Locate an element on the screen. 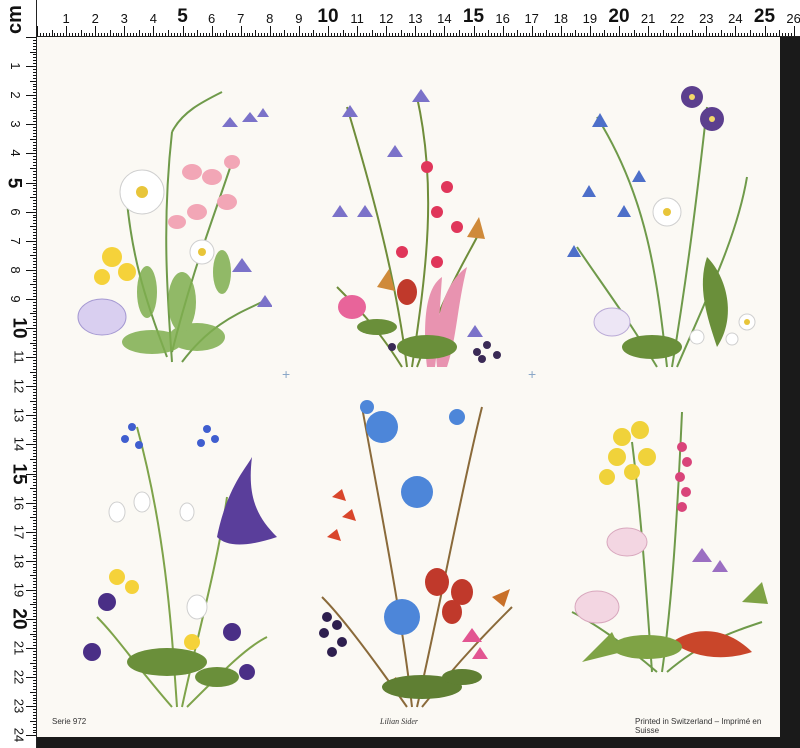 This screenshot has width=800, height=748. ruler-number: 19 is located at coordinates (590, 18).